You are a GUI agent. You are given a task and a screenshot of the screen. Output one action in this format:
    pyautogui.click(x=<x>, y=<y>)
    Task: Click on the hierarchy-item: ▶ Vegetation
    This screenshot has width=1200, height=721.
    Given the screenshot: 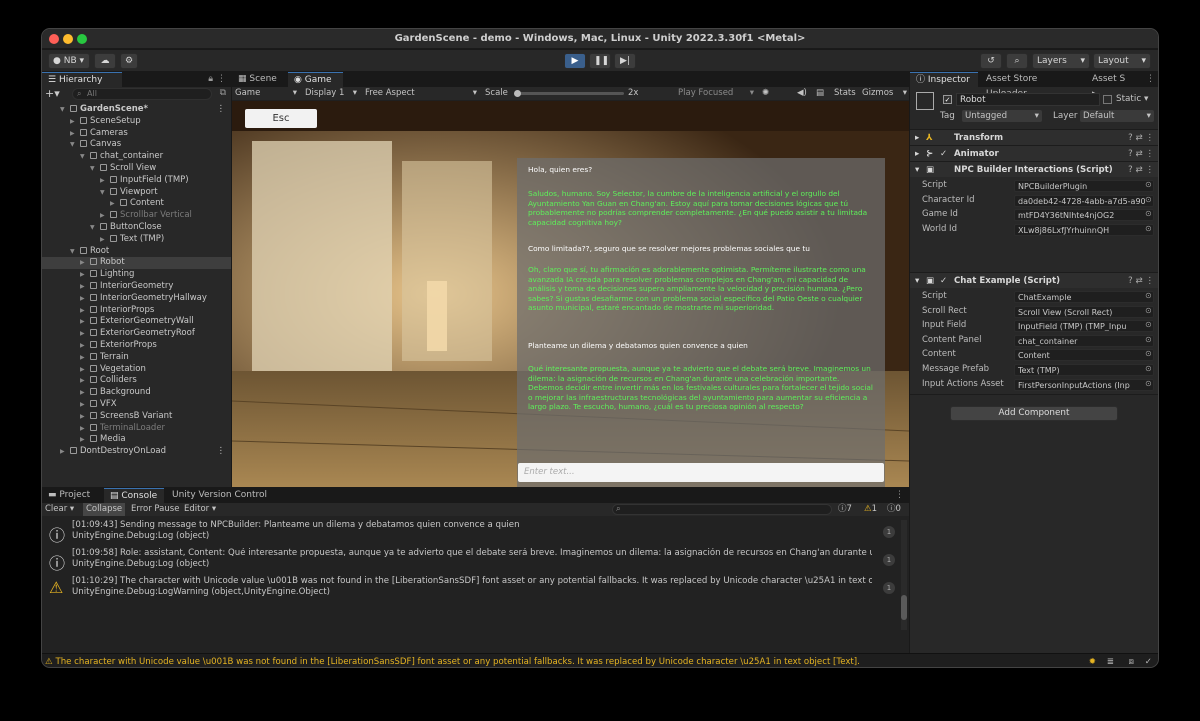 What is the action you would take?
    pyautogui.click(x=136, y=370)
    